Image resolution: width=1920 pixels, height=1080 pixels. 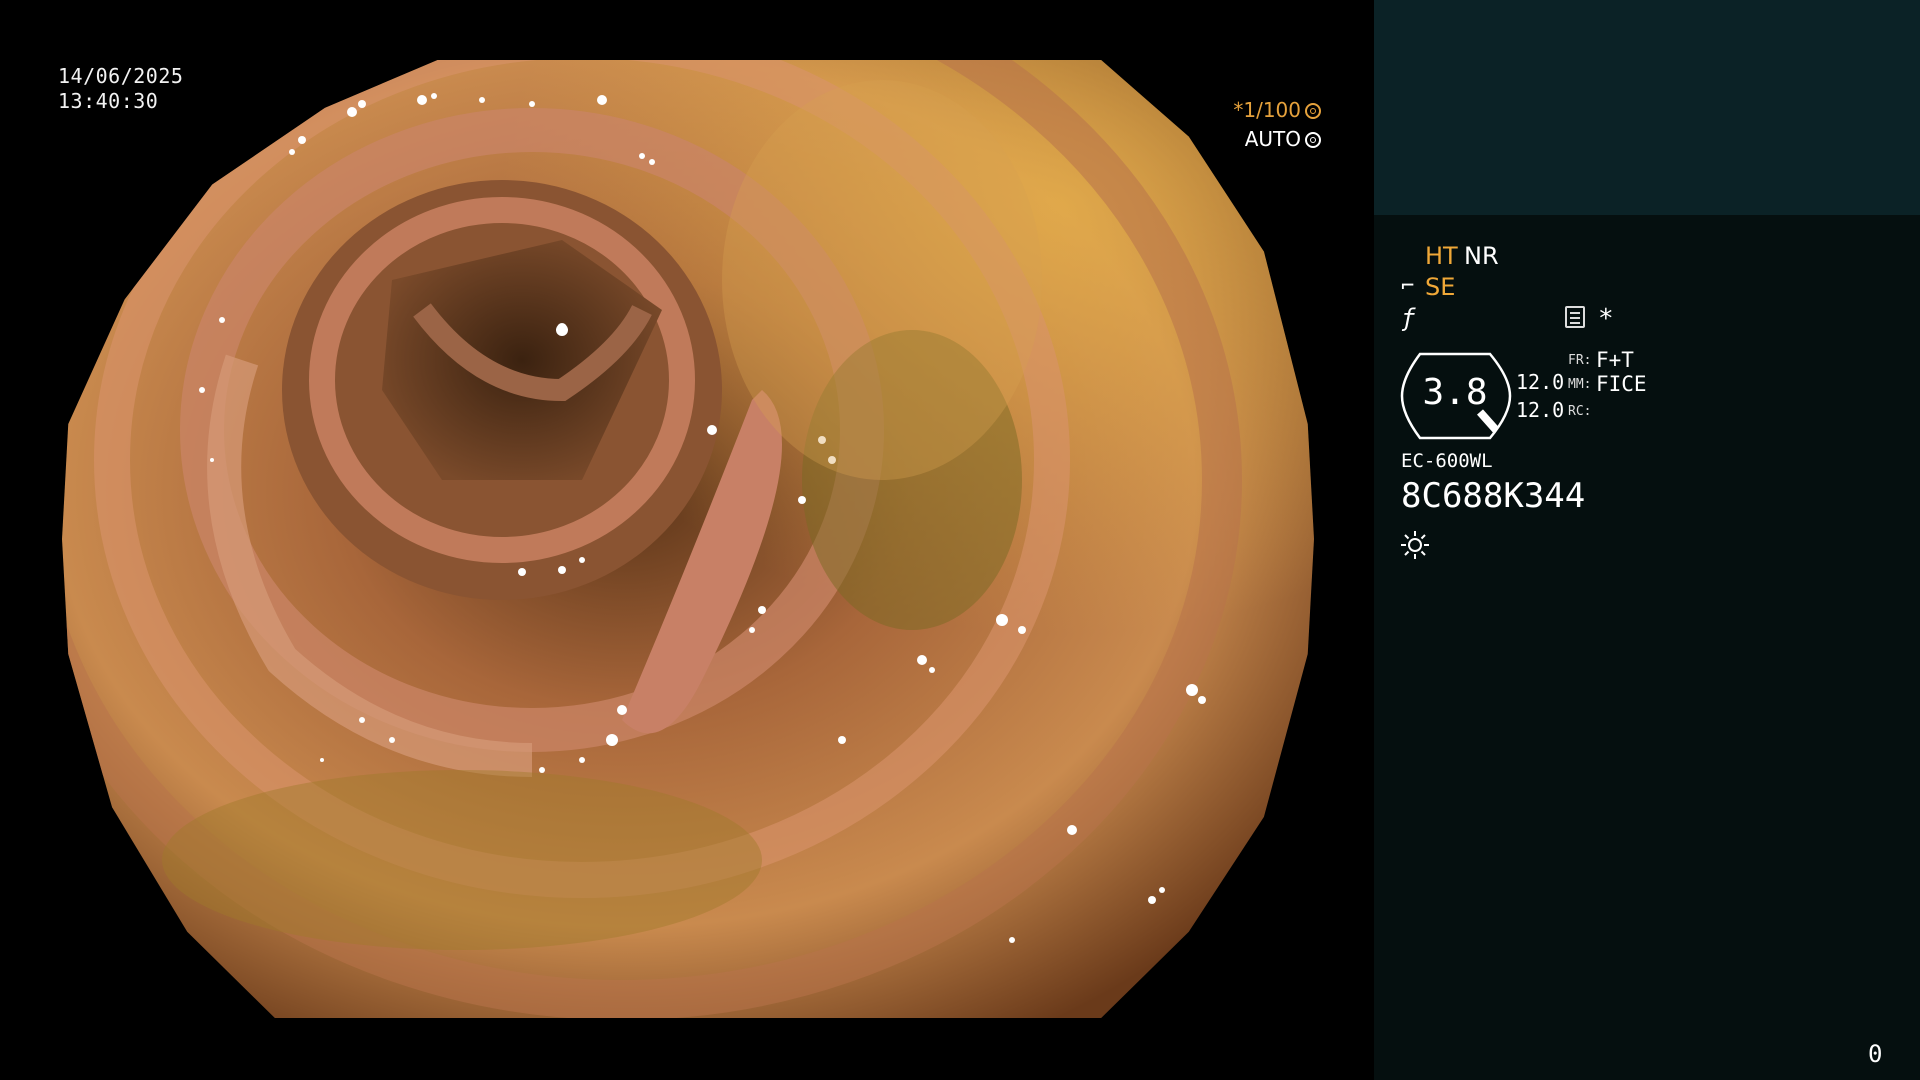 I want to click on menu-icon, so click(x=1575, y=317).